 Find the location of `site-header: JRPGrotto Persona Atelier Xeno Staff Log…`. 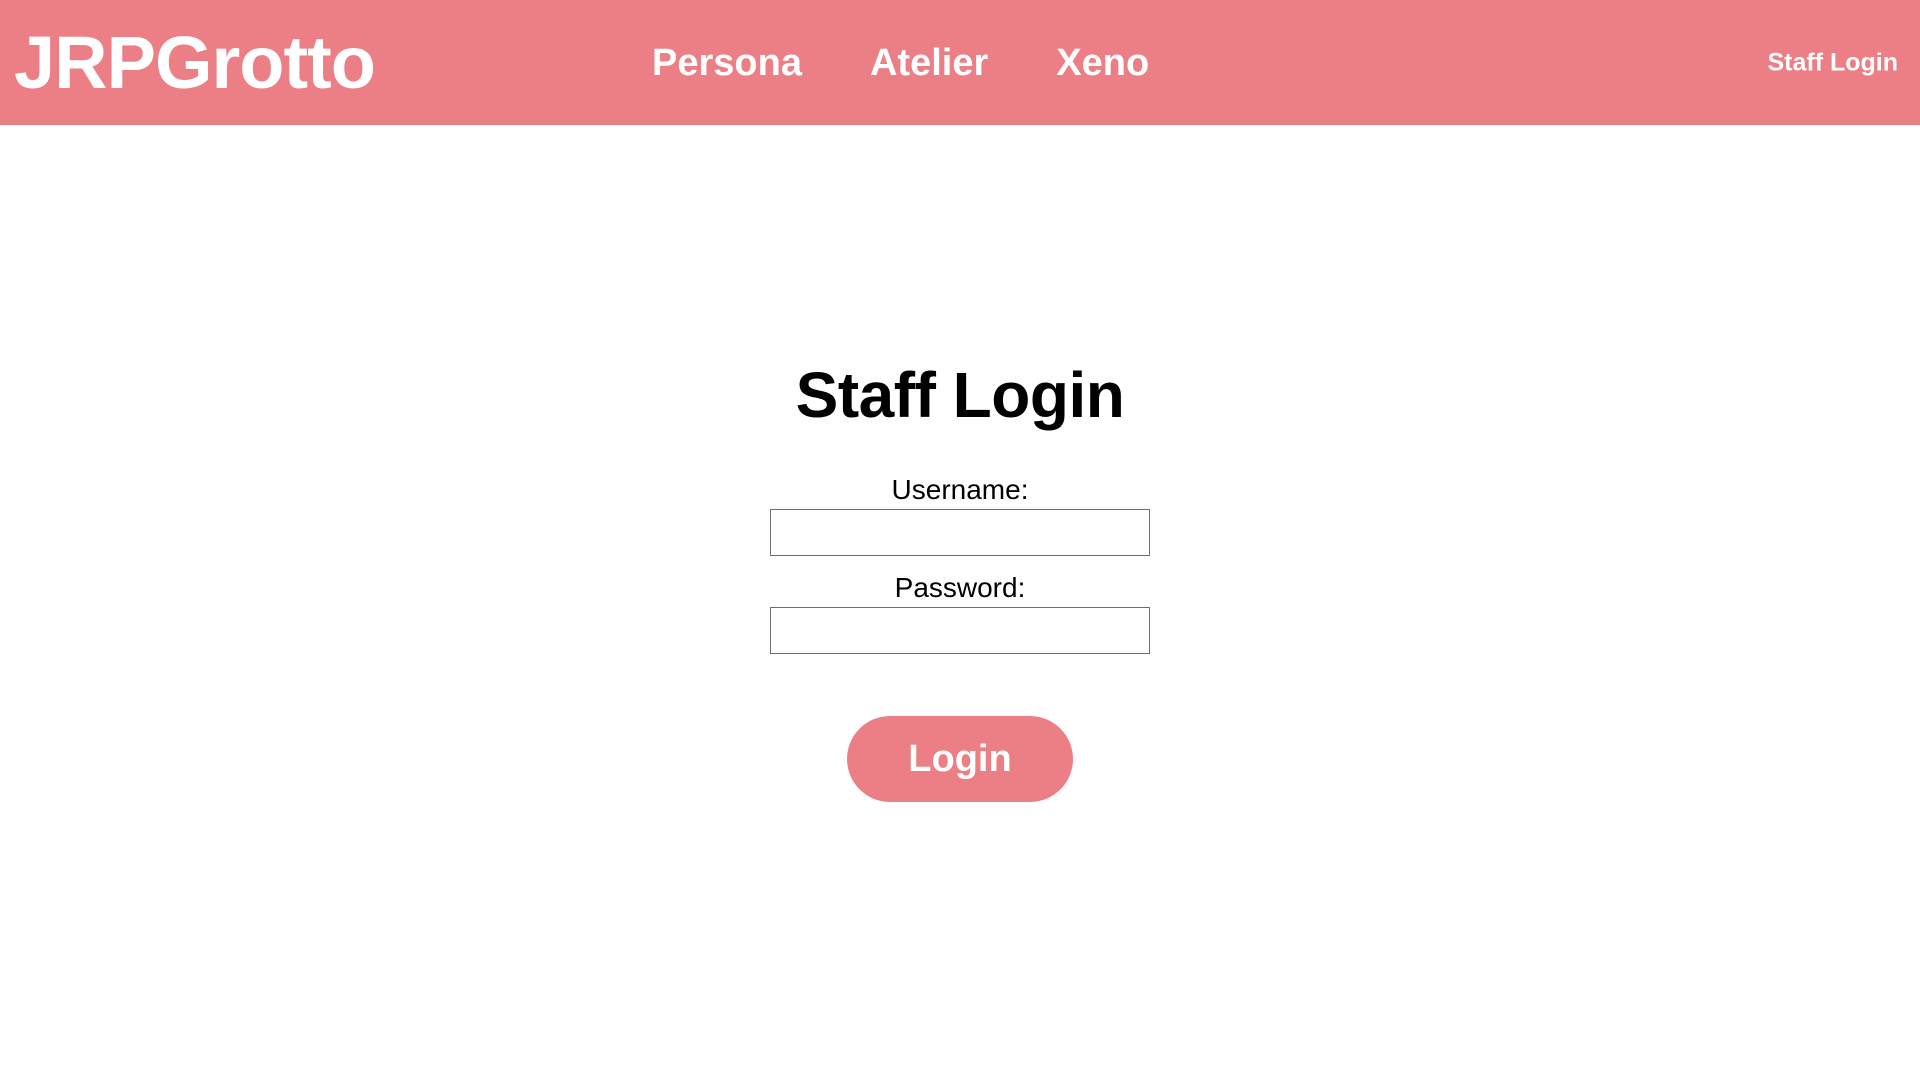

site-header: JRPGrotto Persona Atelier Xeno Staff Log… is located at coordinates (960, 62).